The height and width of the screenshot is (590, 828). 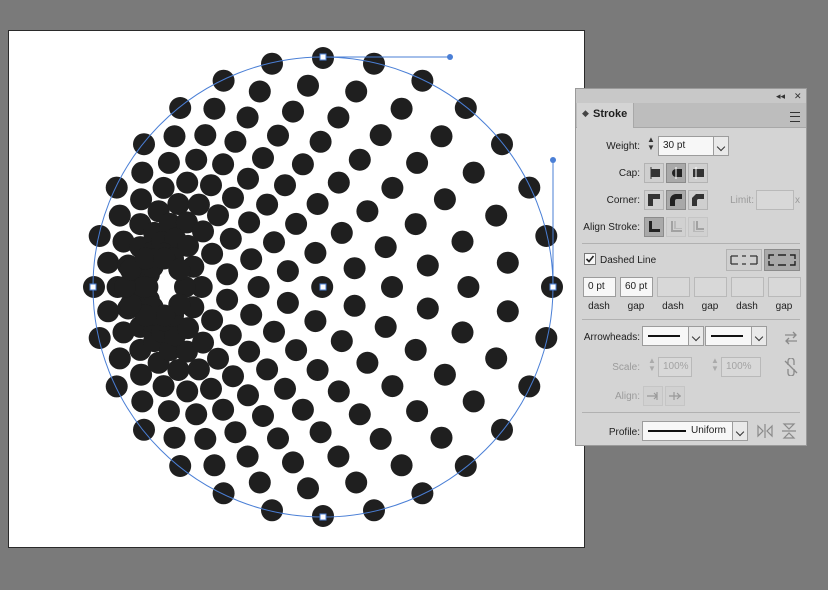 What do you see at coordinates (710, 306) in the screenshot?
I see `gap-label-2: gap` at bounding box center [710, 306].